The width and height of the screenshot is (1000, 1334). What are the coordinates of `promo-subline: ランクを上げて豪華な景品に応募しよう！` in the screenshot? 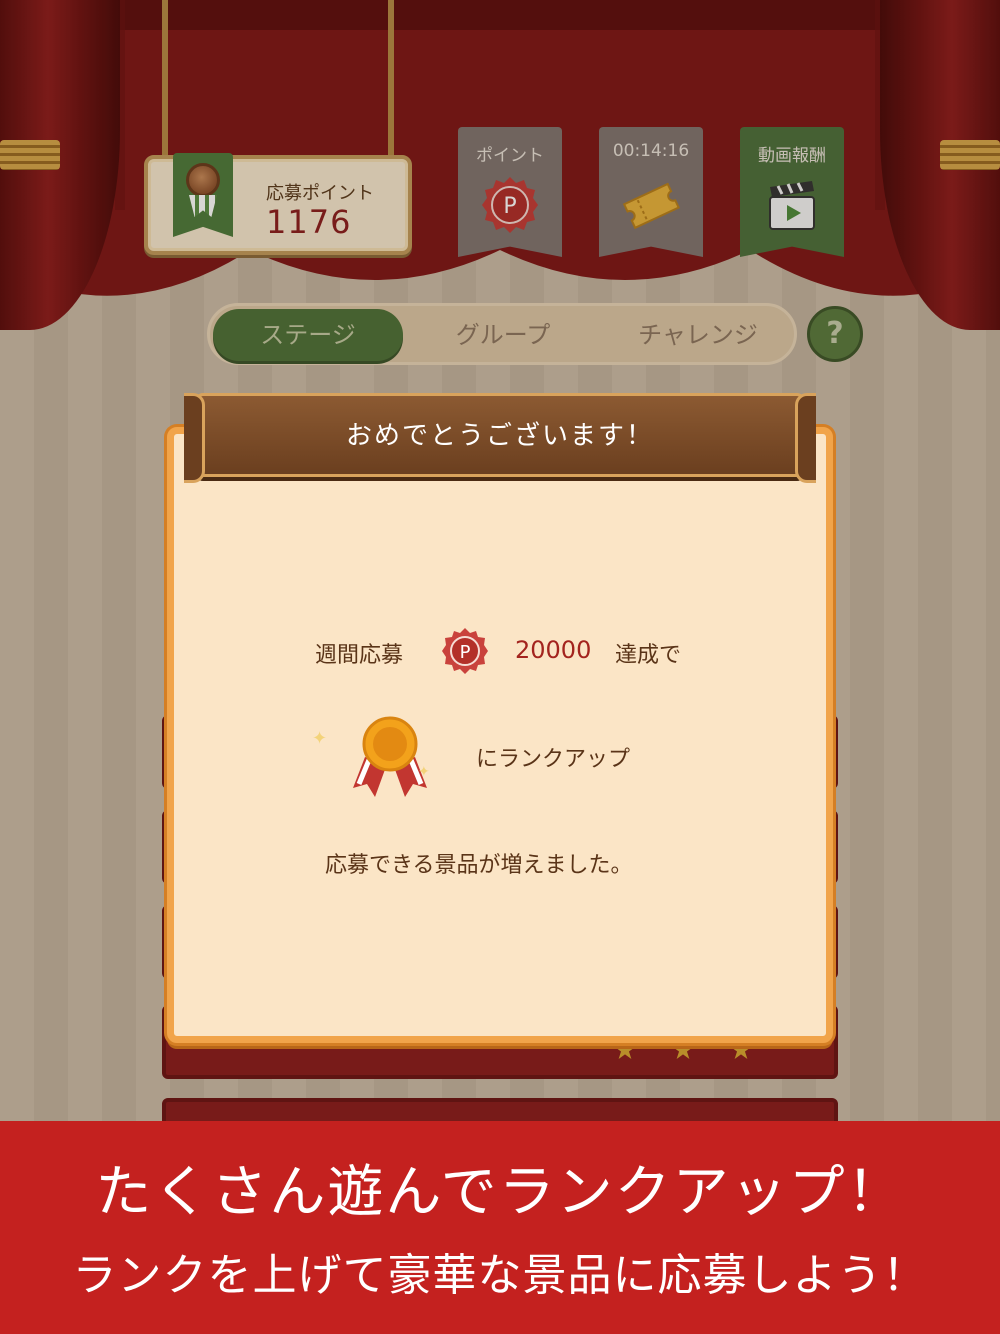 It's located at (500, 1275).